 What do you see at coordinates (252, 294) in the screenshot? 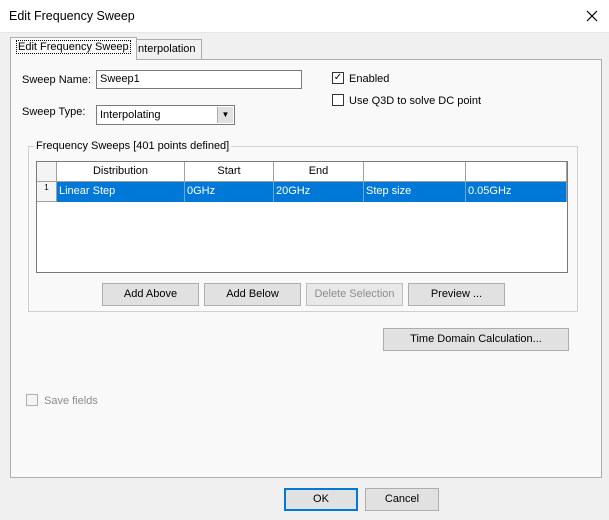
I see `add-below-button: Add Below` at bounding box center [252, 294].